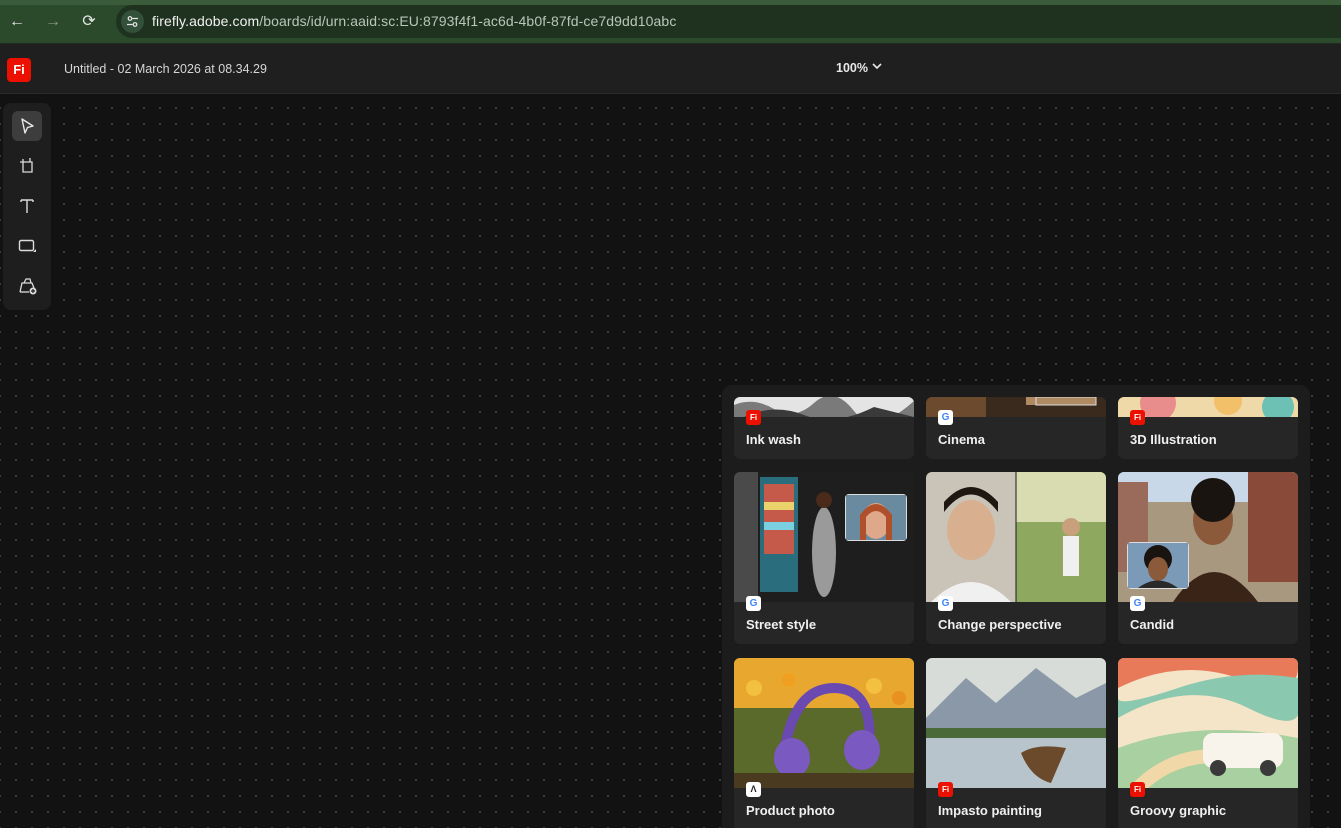  What do you see at coordinates (990, 810) in the screenshot?
I see `style-card-label: Impasto painting` at bounding box center [990, 810].